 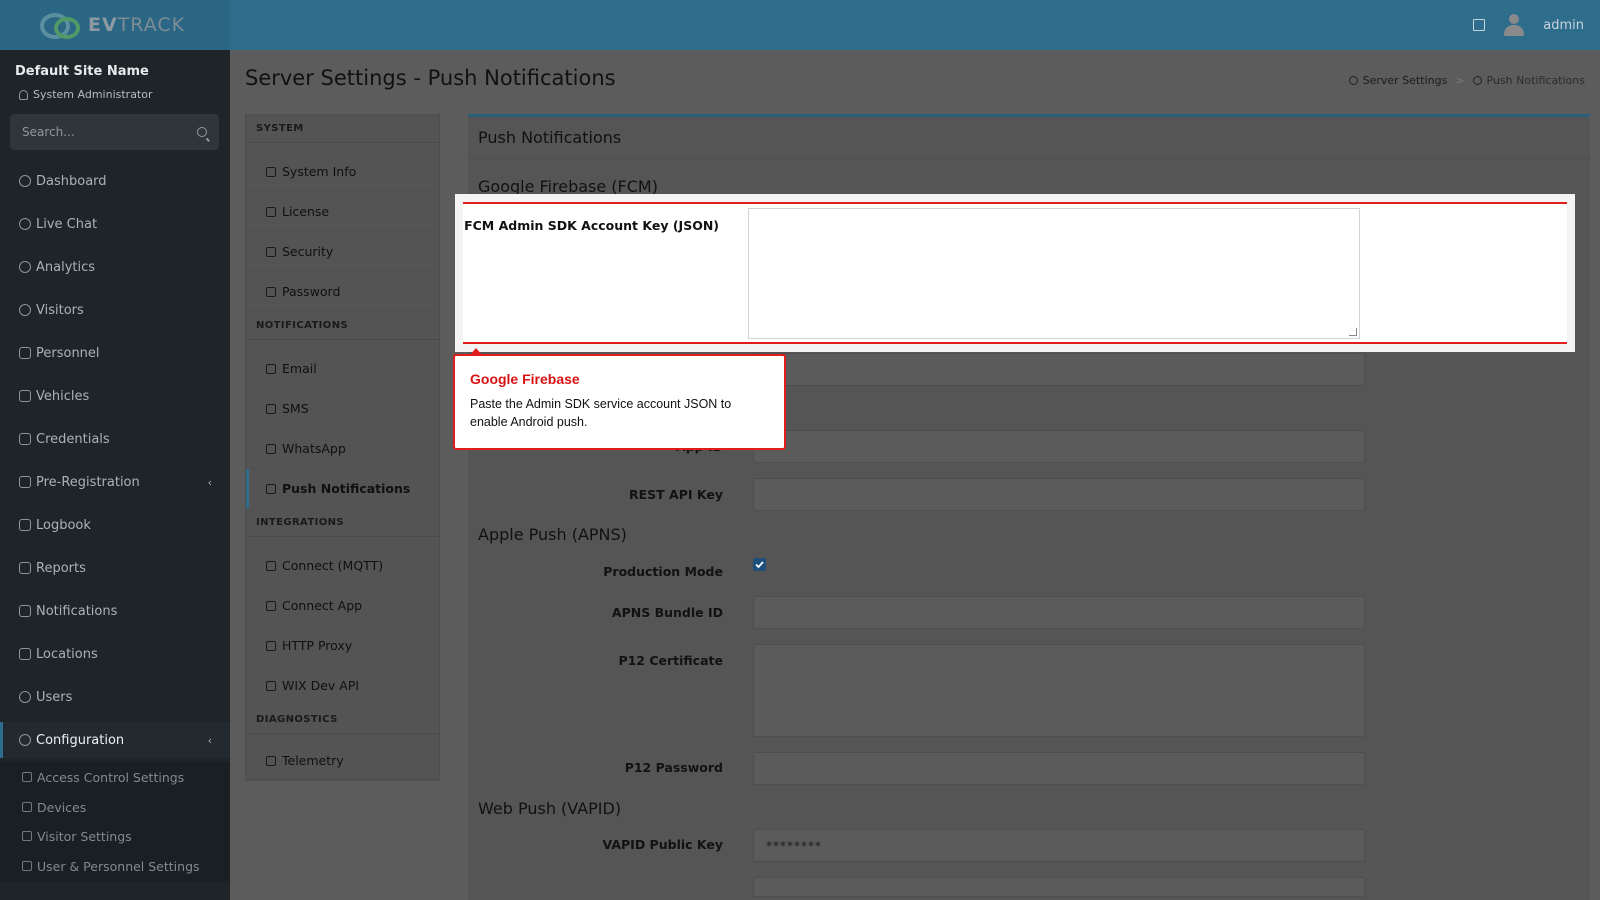 I want to click on plug-icon, so click(x=271, y=565).